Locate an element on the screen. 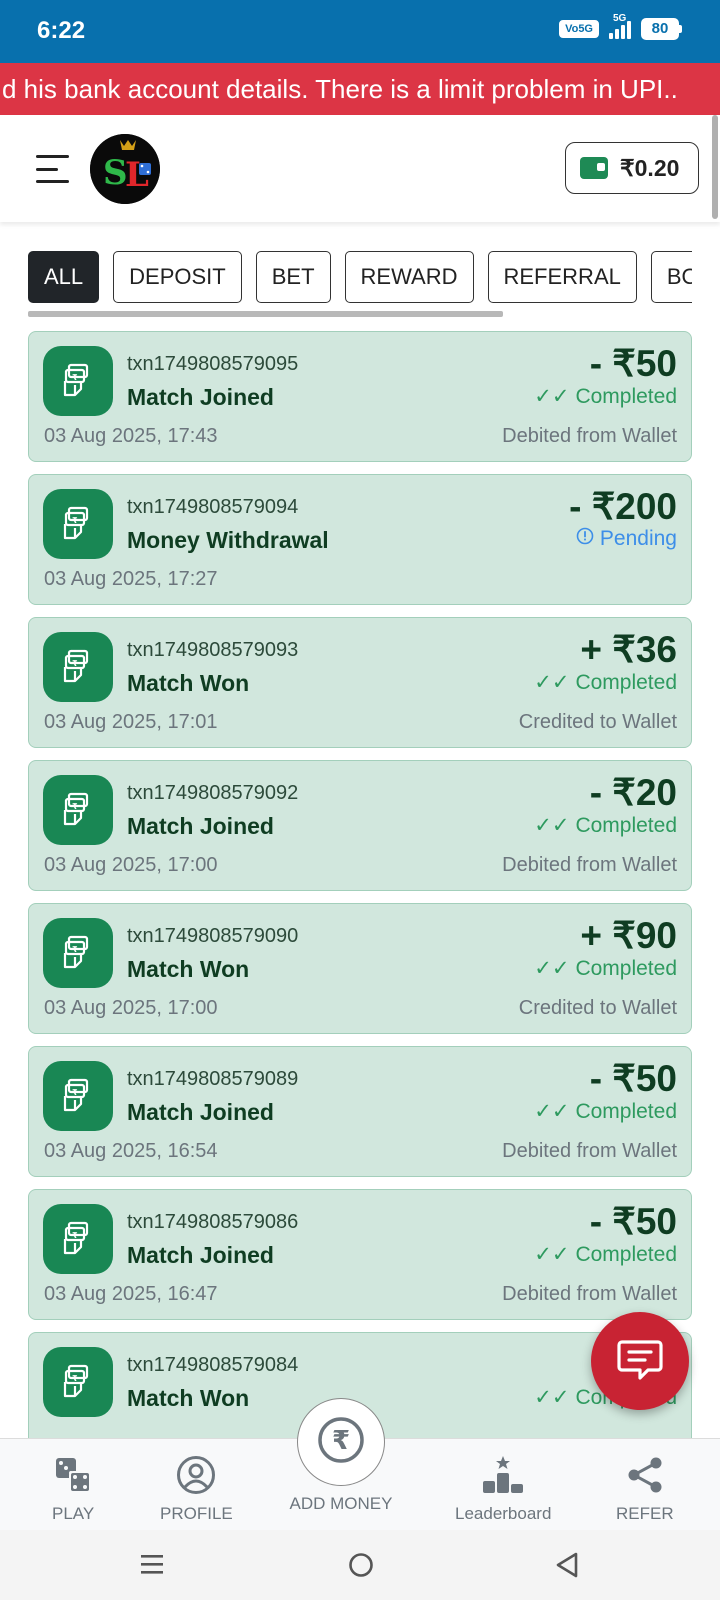  nav-leaderboard-label: Leaderboard is located at coordinates (503, 1513).